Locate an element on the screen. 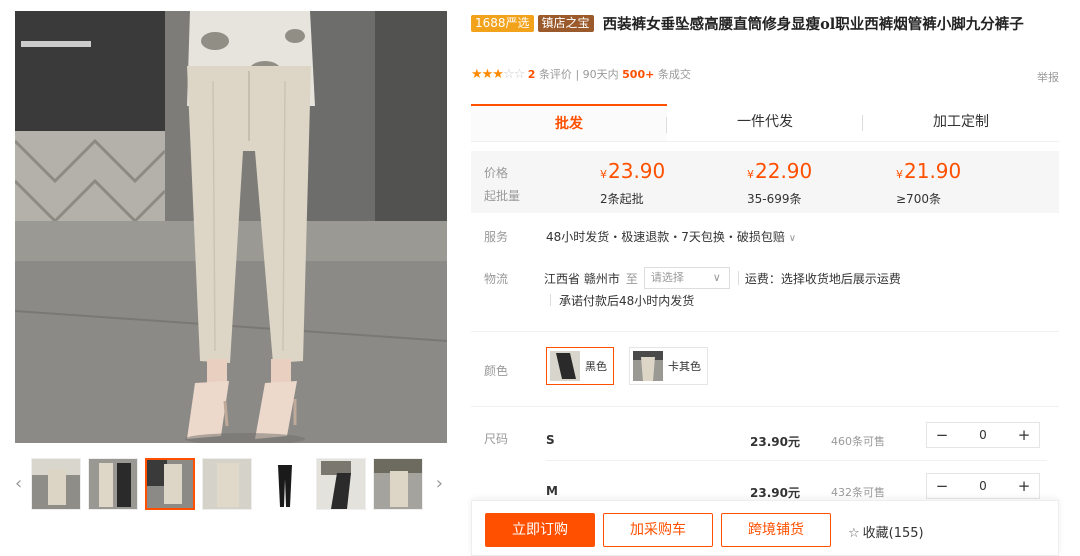 The image size is (1080, 556). favorite-button: ☆ 收藏(155) is located at coordinates (886, 531).